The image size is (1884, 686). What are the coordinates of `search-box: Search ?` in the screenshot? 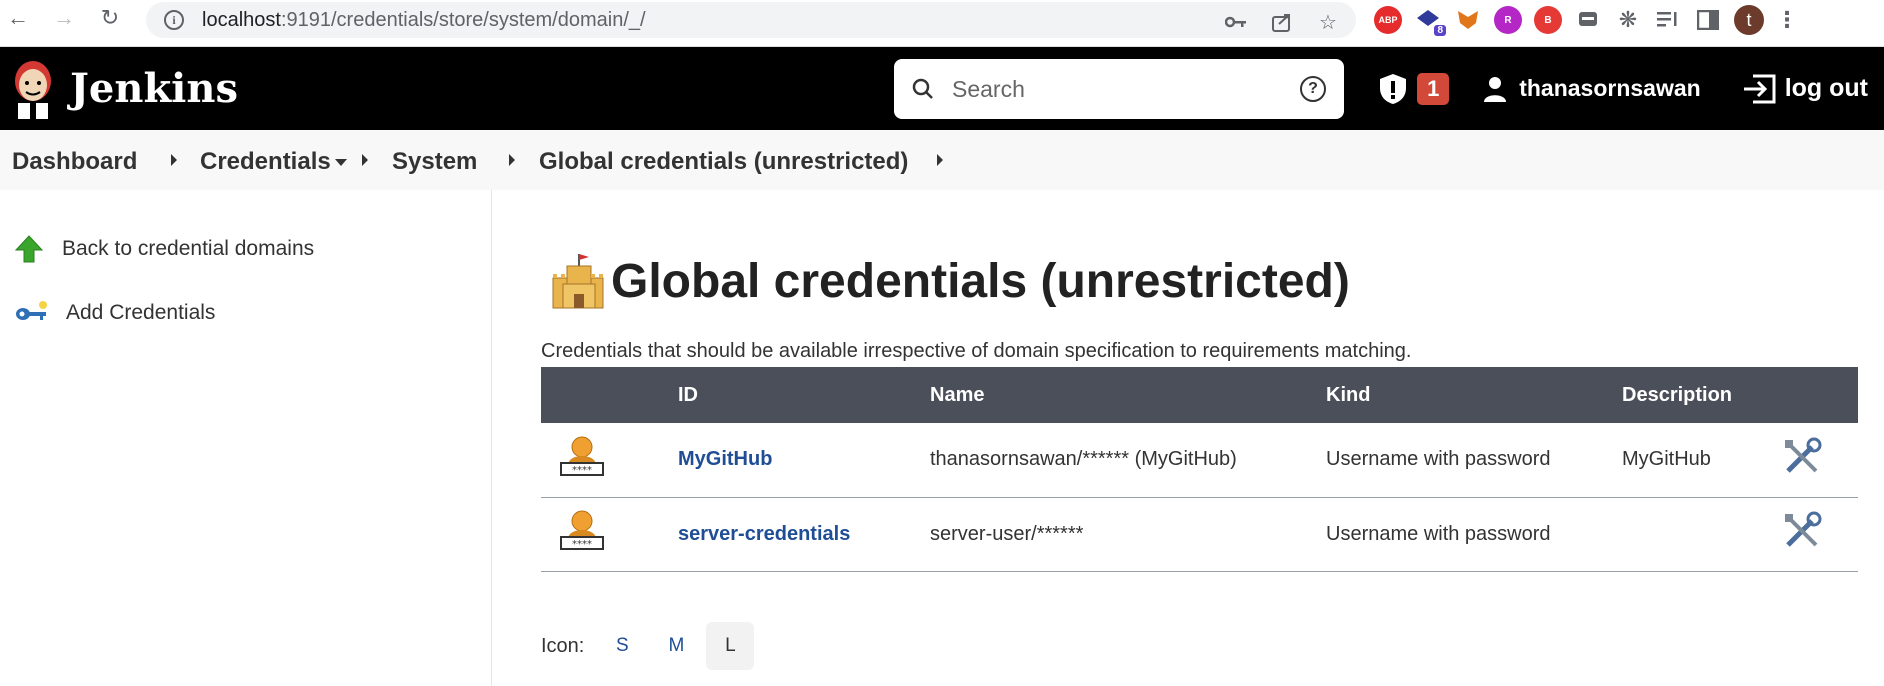 It's located at (1119, 89).